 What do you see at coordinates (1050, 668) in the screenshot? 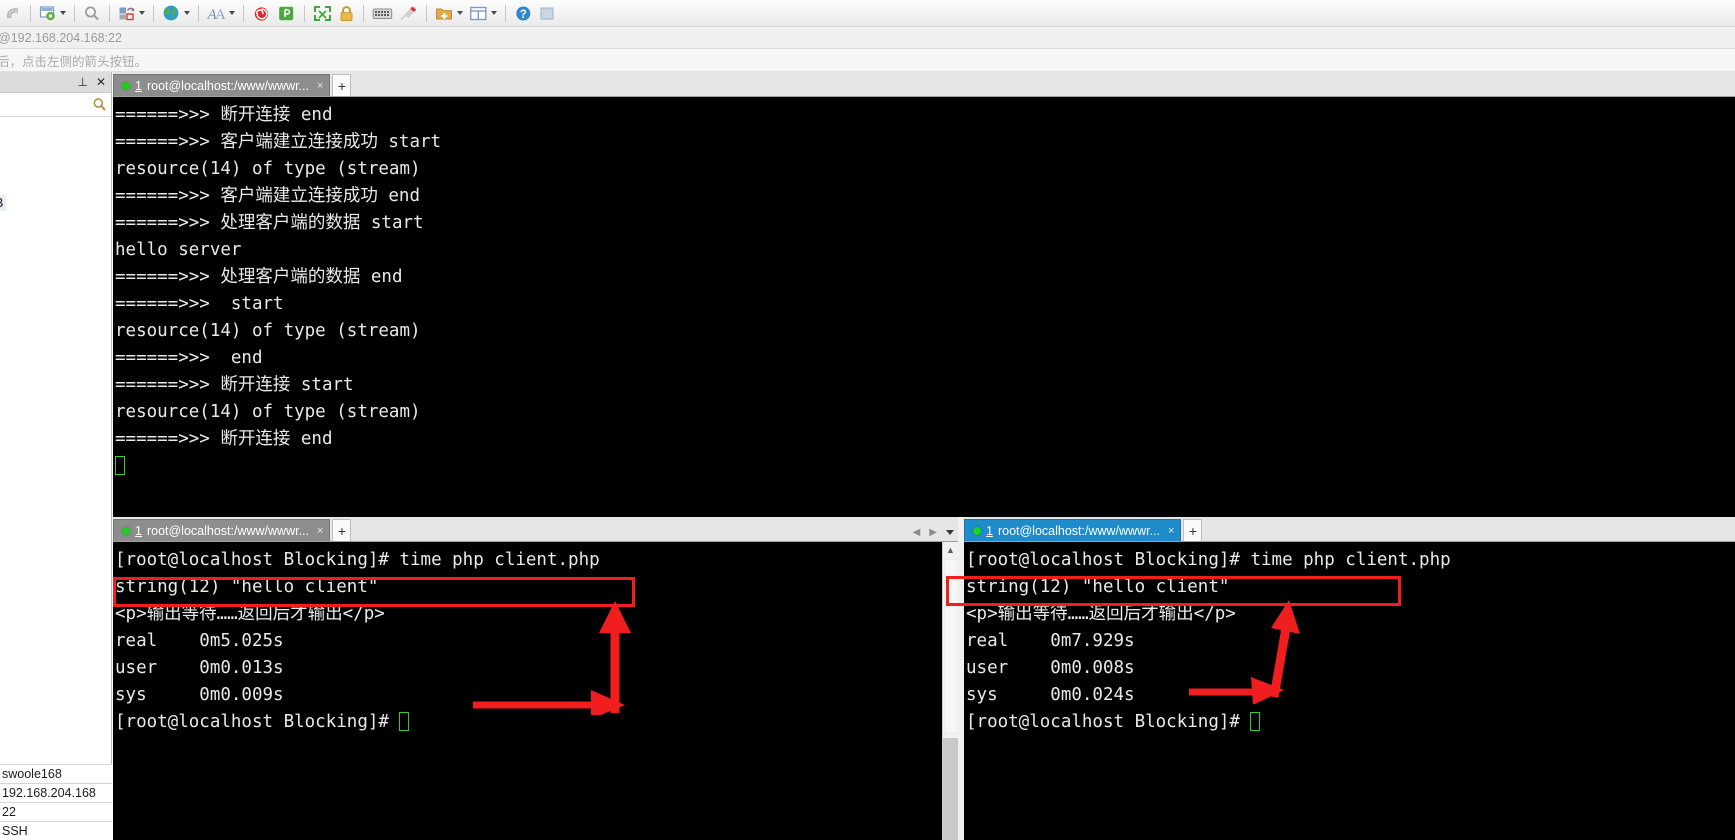
I see `terminal-line-user: user 0m0.008s` at bounding box center [1050, 668].